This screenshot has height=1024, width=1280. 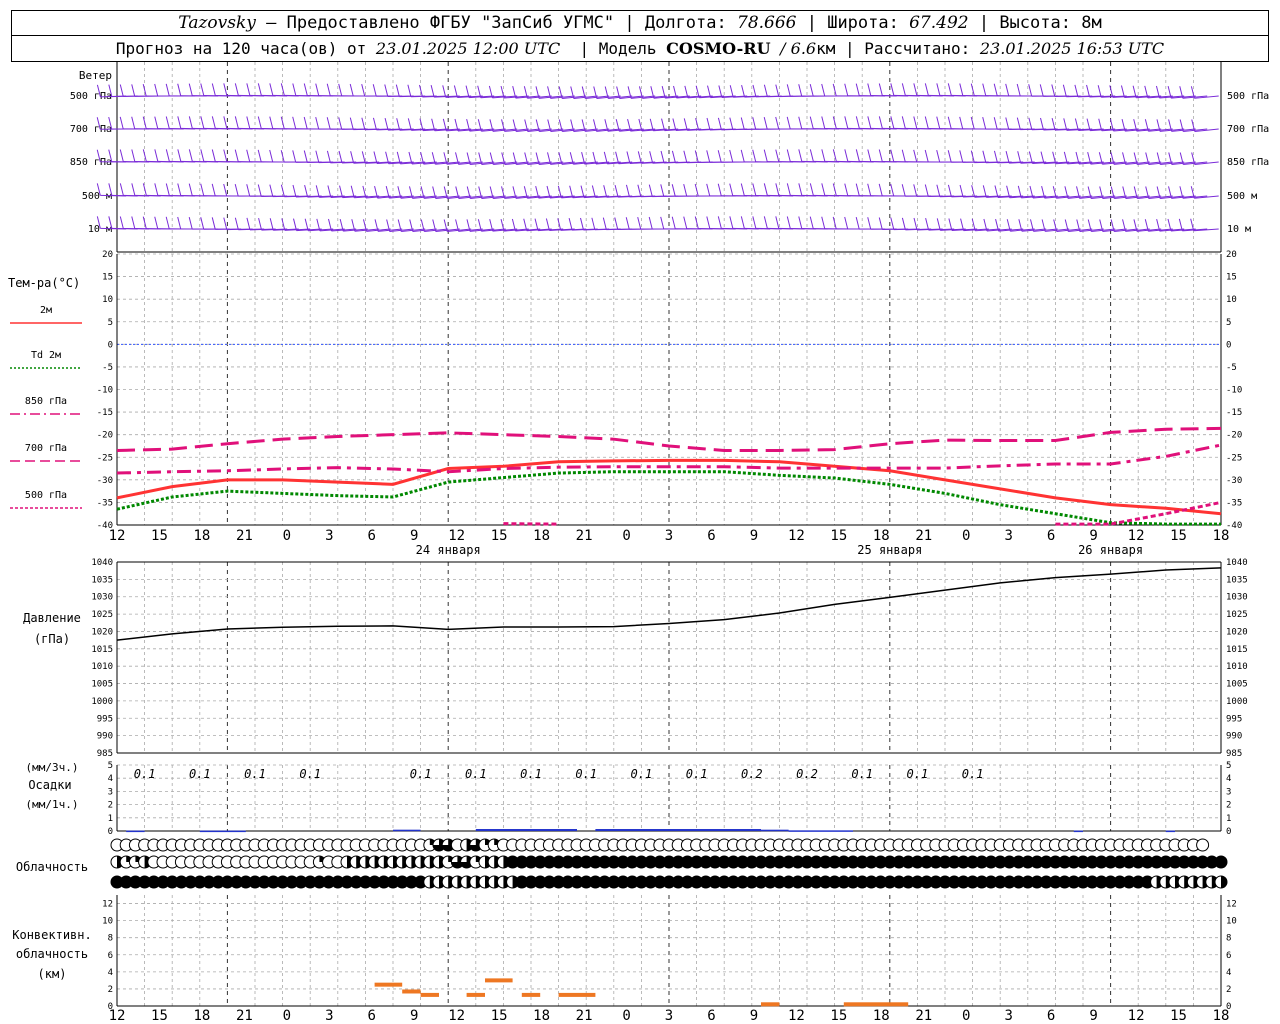 What do you see at coordinates (1234, 458) in the screenshot?
I see `y-tick-label: -25` at bounding box center [1234, 458].